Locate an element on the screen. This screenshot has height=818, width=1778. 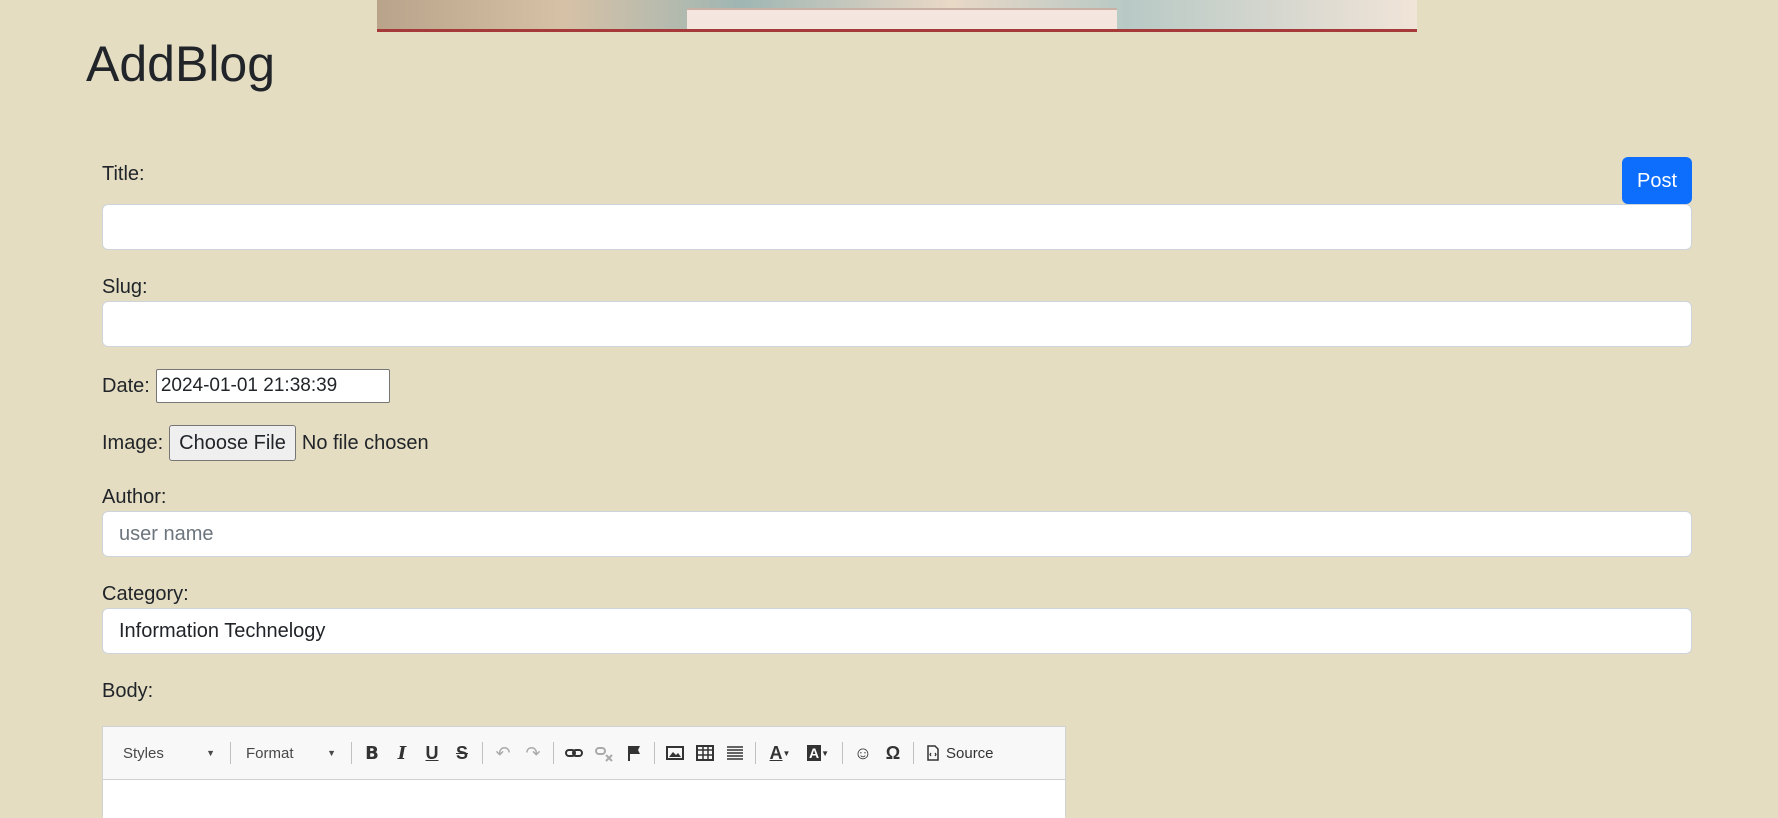
image-row: Image: Choose File No file chosen is located at coordinates (265, 443).